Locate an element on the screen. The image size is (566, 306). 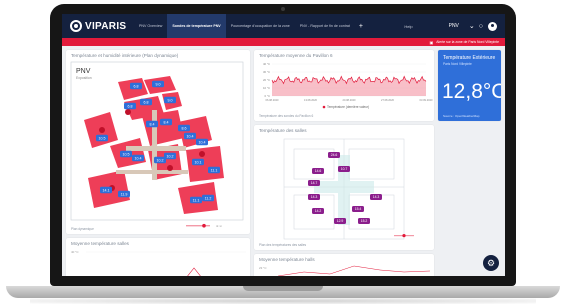
x-tick-label: 27.08.2020 is located at coordinates (388, 100).